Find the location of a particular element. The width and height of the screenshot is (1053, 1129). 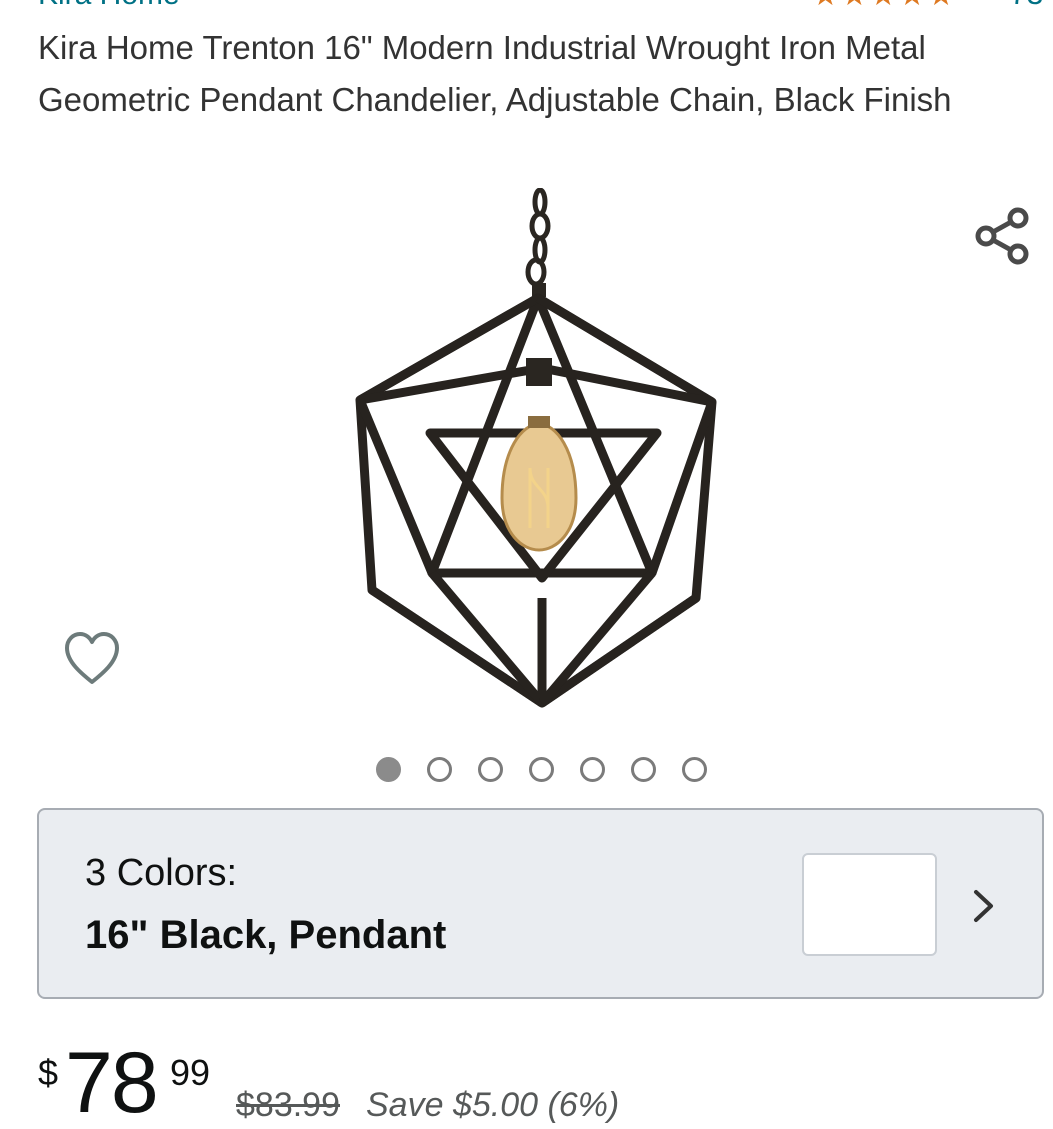

price-fraction: 99 is located at coordinates (190, 1072).